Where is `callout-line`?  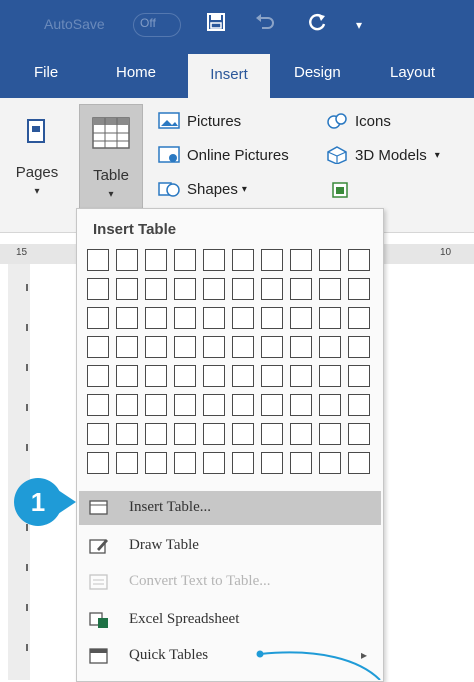
callout-line is located at coordinates (318, 665).